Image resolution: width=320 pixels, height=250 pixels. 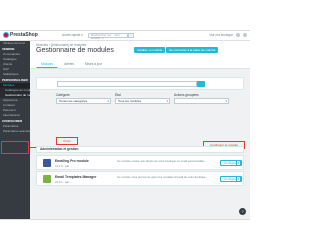 I want to click on user-avatar, so click(x=245, y=35).